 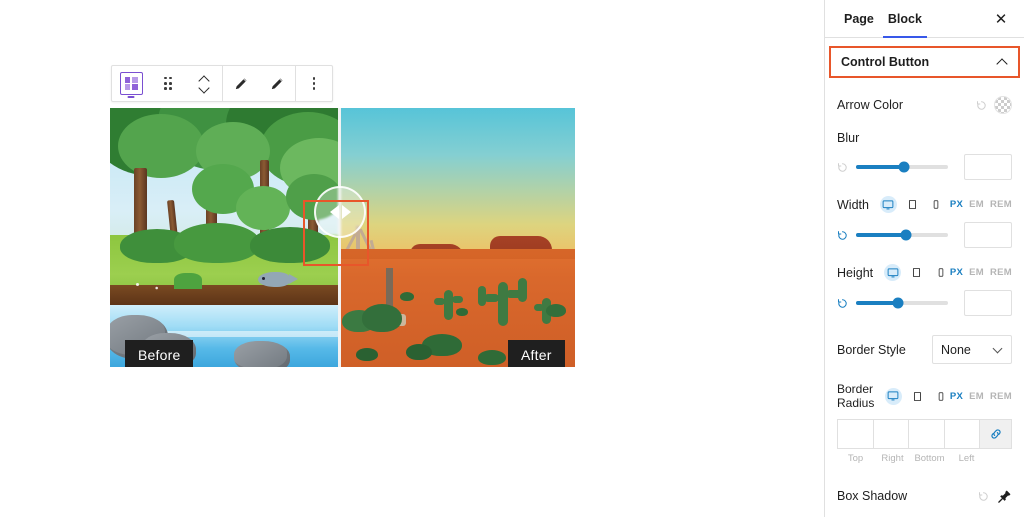 I want to click on more-options-button, so click(x=314, y=83).